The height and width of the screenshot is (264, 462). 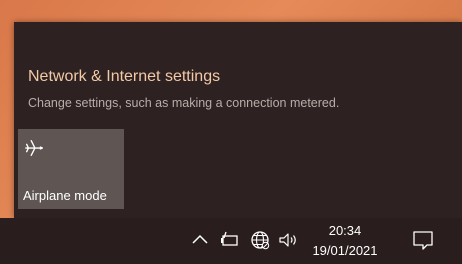 What do you see at coordinates (423, 240) in the screenshot?
I see `notification-icon` at bounding box center [423, 240].